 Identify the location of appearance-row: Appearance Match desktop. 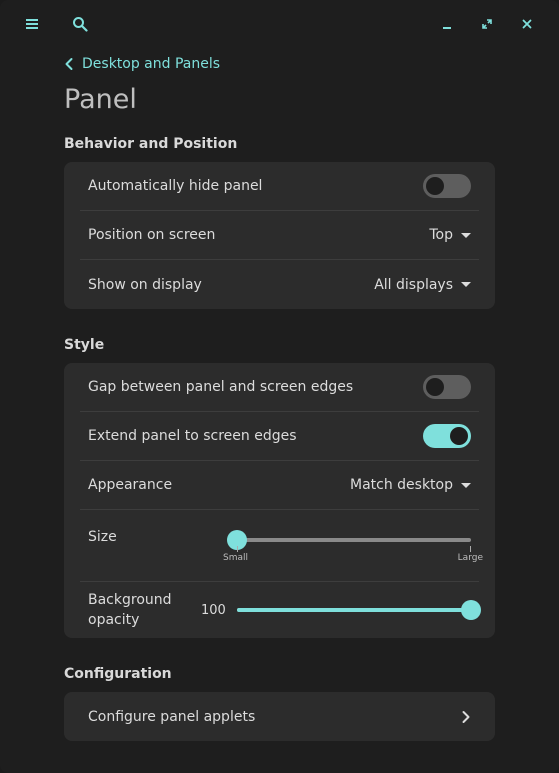
(279, 485).